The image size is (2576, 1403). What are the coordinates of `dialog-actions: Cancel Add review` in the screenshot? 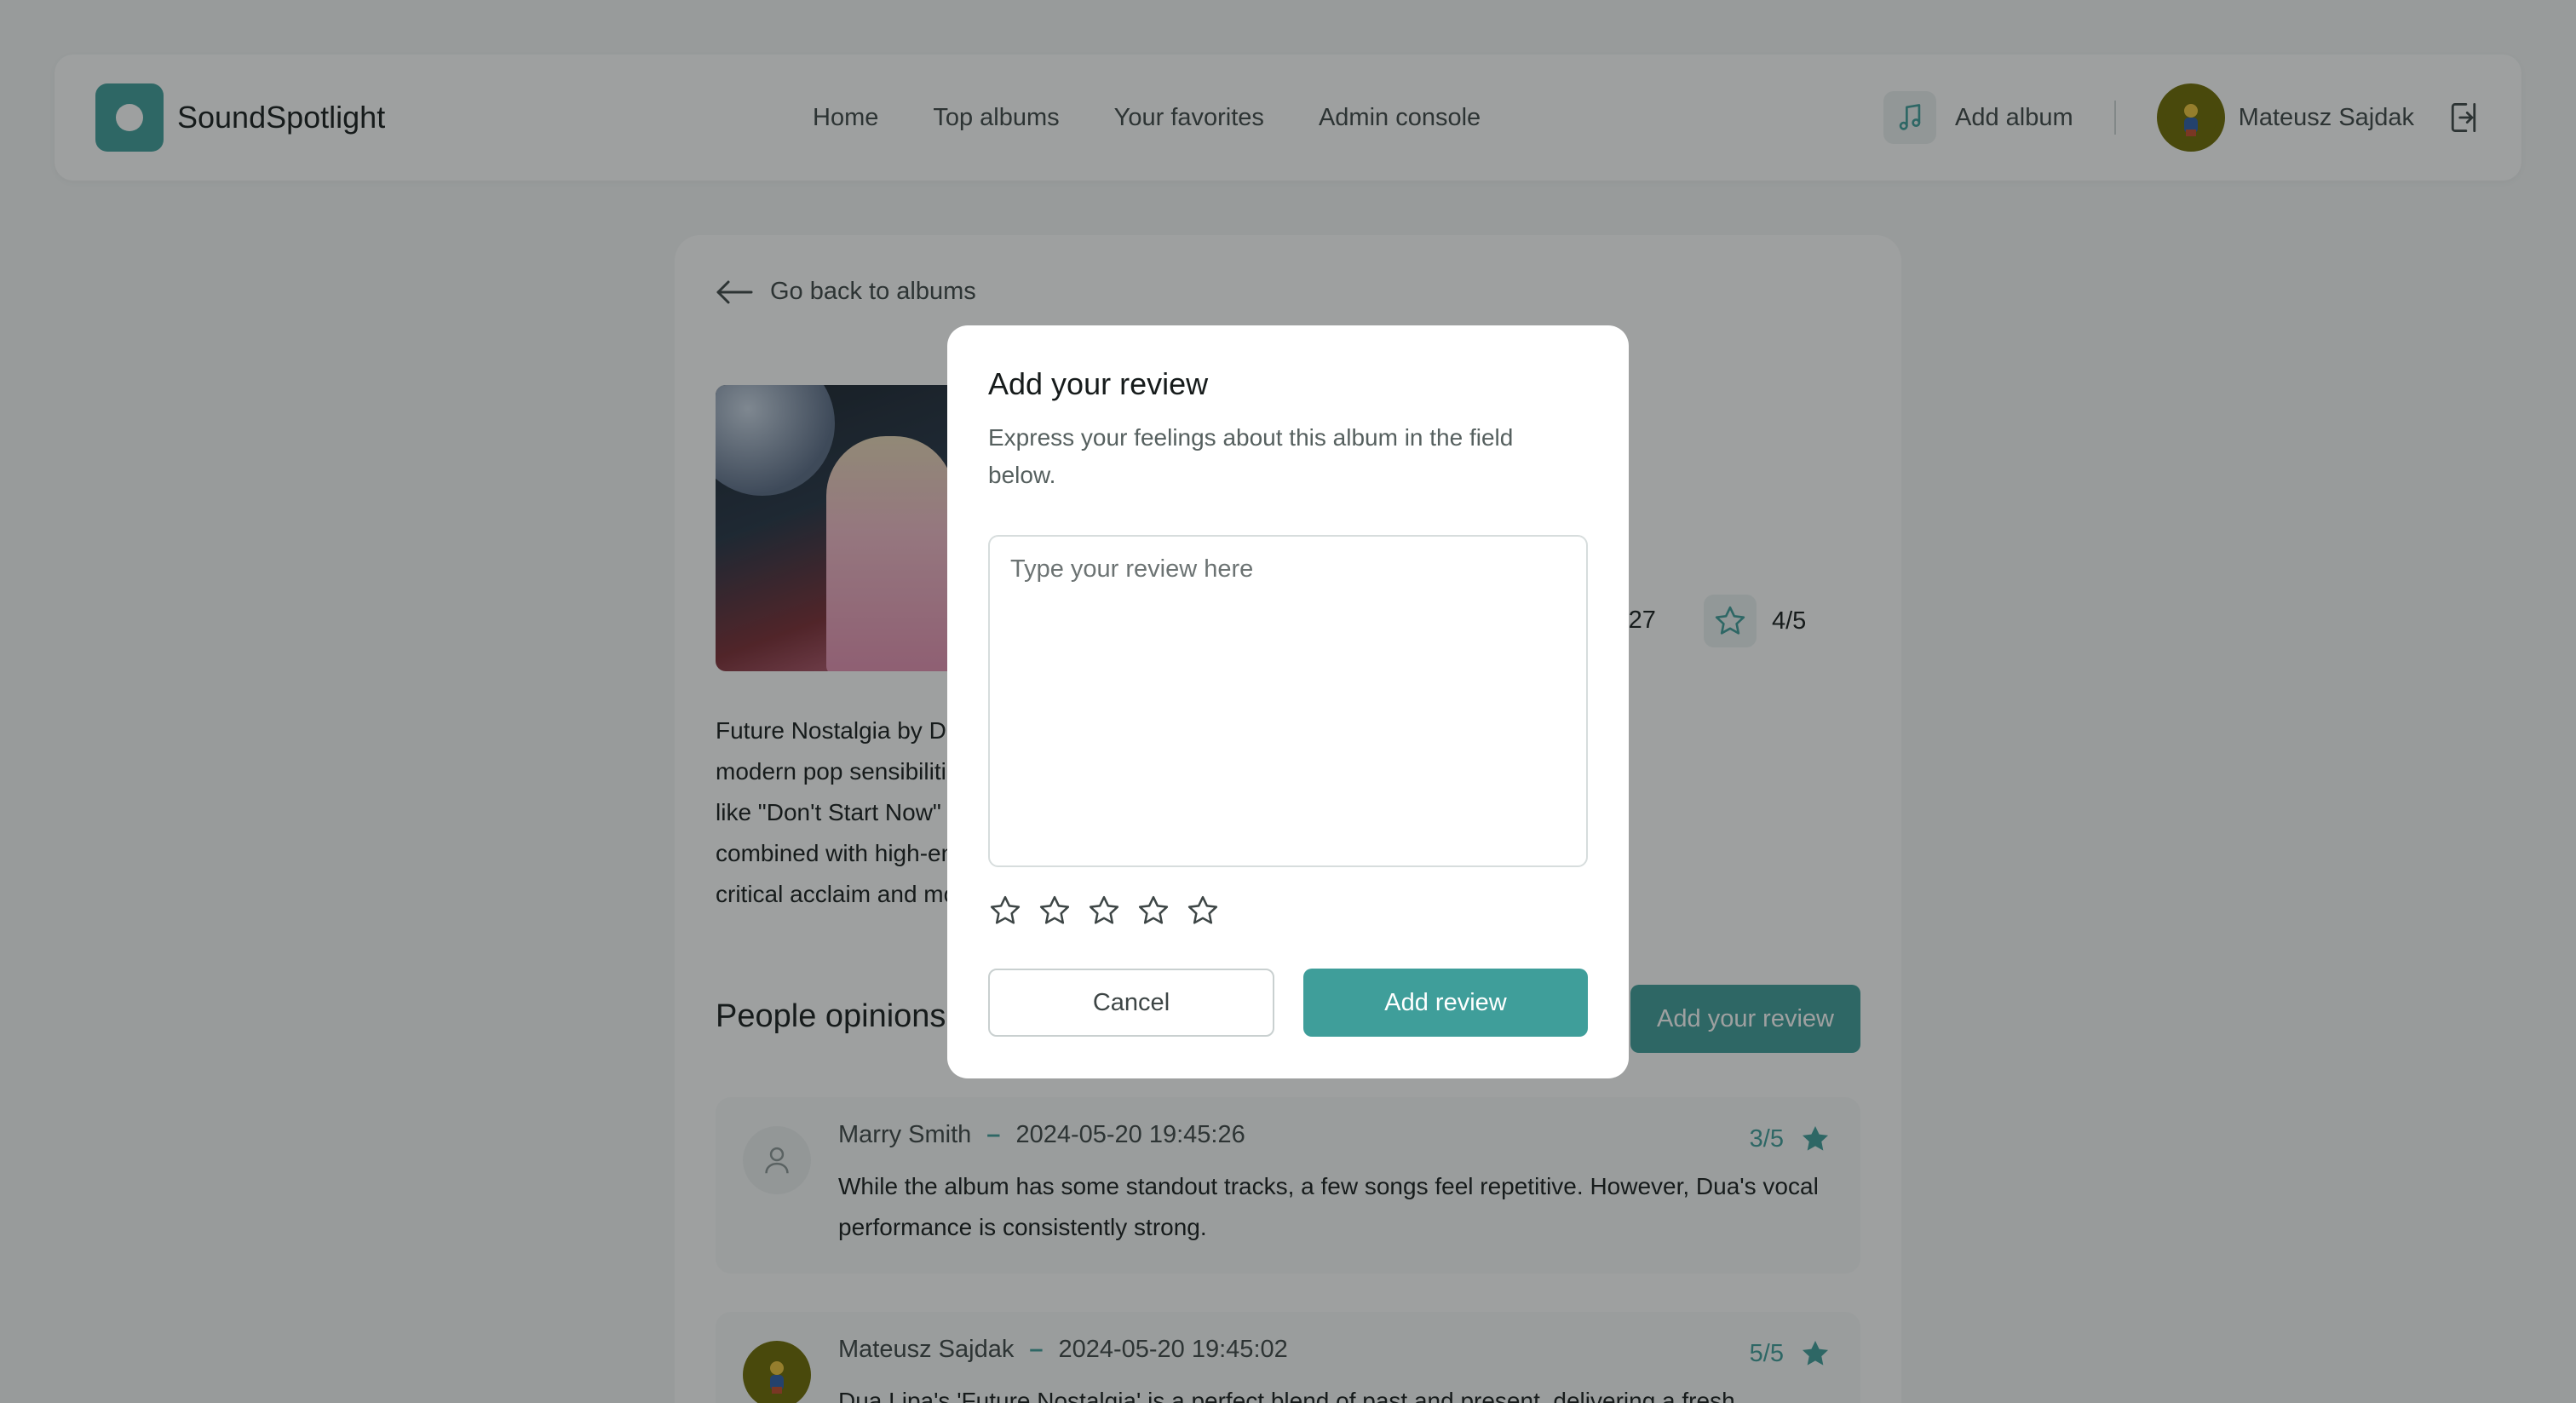 It's located at (1288, 1003).